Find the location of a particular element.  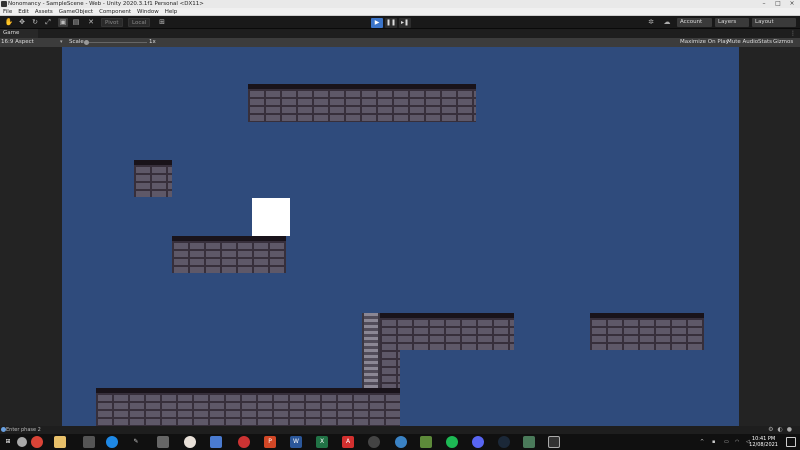

word-icon: W is located at coordinates (296, 442).